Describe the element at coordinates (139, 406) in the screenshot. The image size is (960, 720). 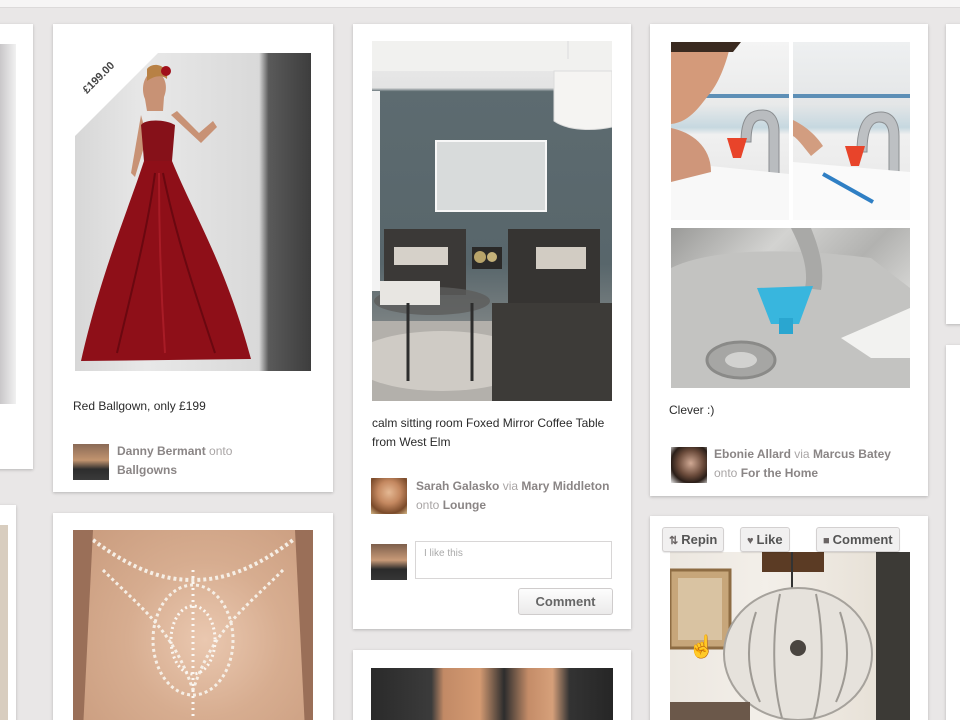
I see `pin-description: Red Ballgown, only £199` at that location.